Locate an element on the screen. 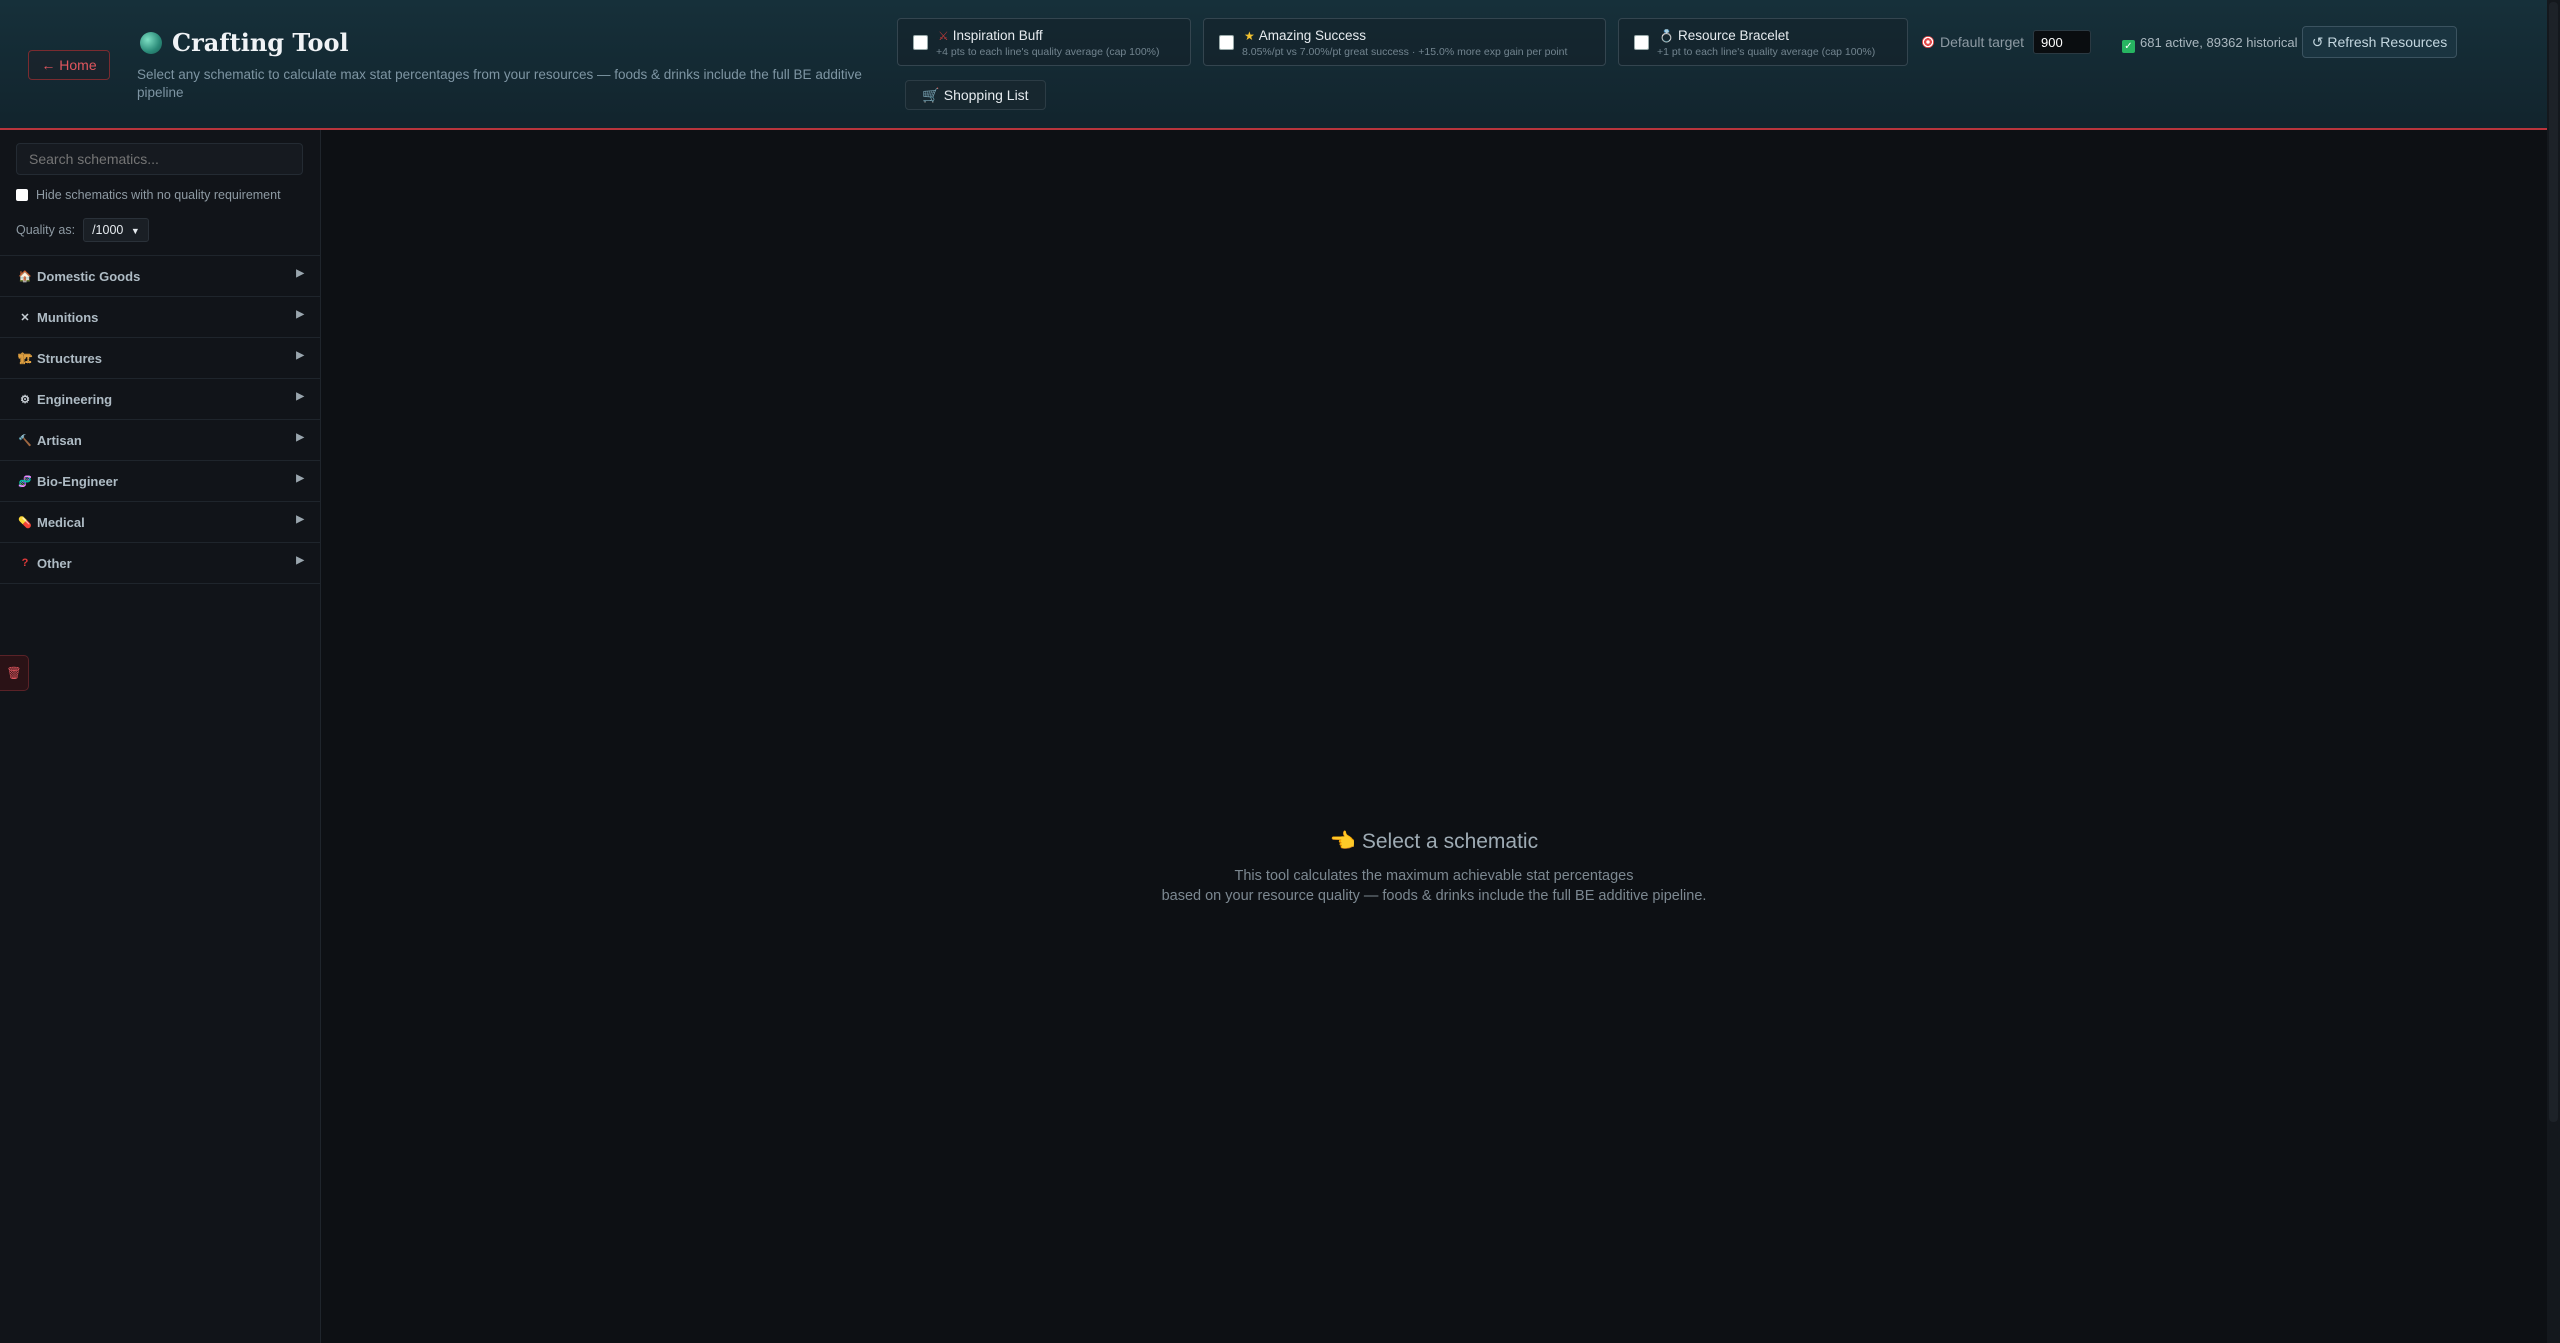  category-artisan: 🔨 Artisan ▶ is located at coordinates (160, 439).